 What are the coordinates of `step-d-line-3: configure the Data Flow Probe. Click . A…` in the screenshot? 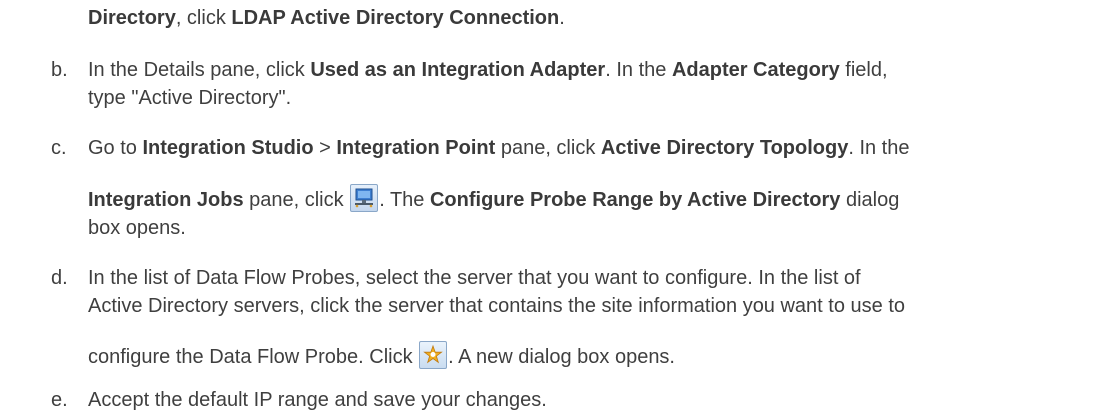 It's located at (381, 356).